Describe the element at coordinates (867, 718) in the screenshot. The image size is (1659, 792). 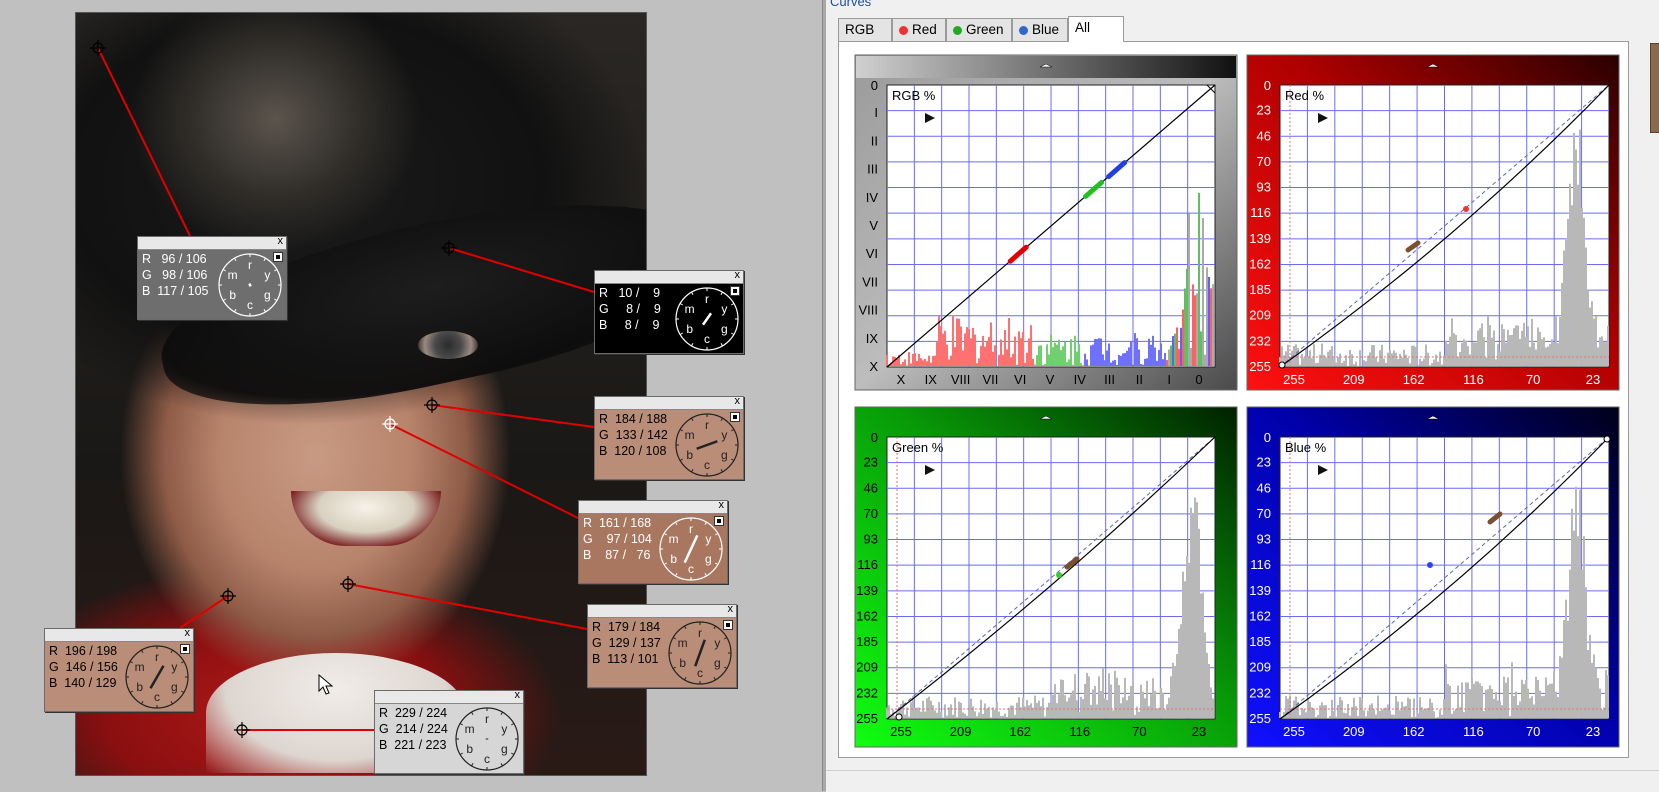
I see `y-tick-label: 255` at that location.